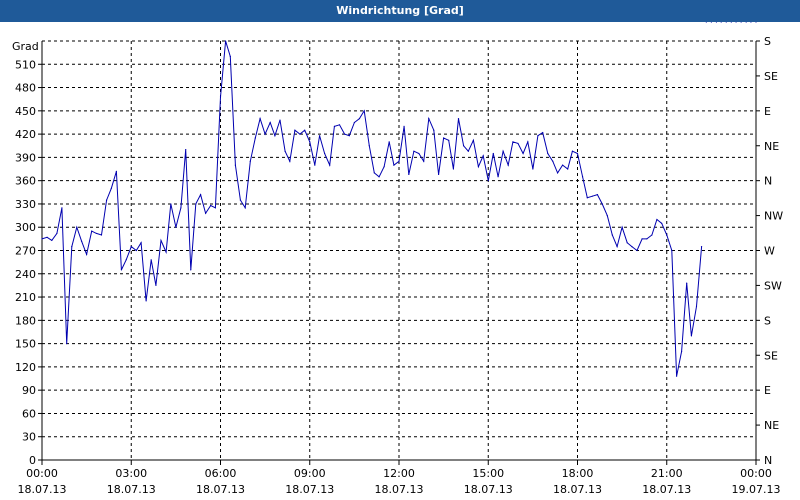 Image resolution: width=800 pixels, height=500 pixels. What do you see at coordinates (769, 251) in the screenshot?
I see `right-axis-ticks: N NE E SE S SW W NW N NE E SE S` at bounding box center [769, 251].